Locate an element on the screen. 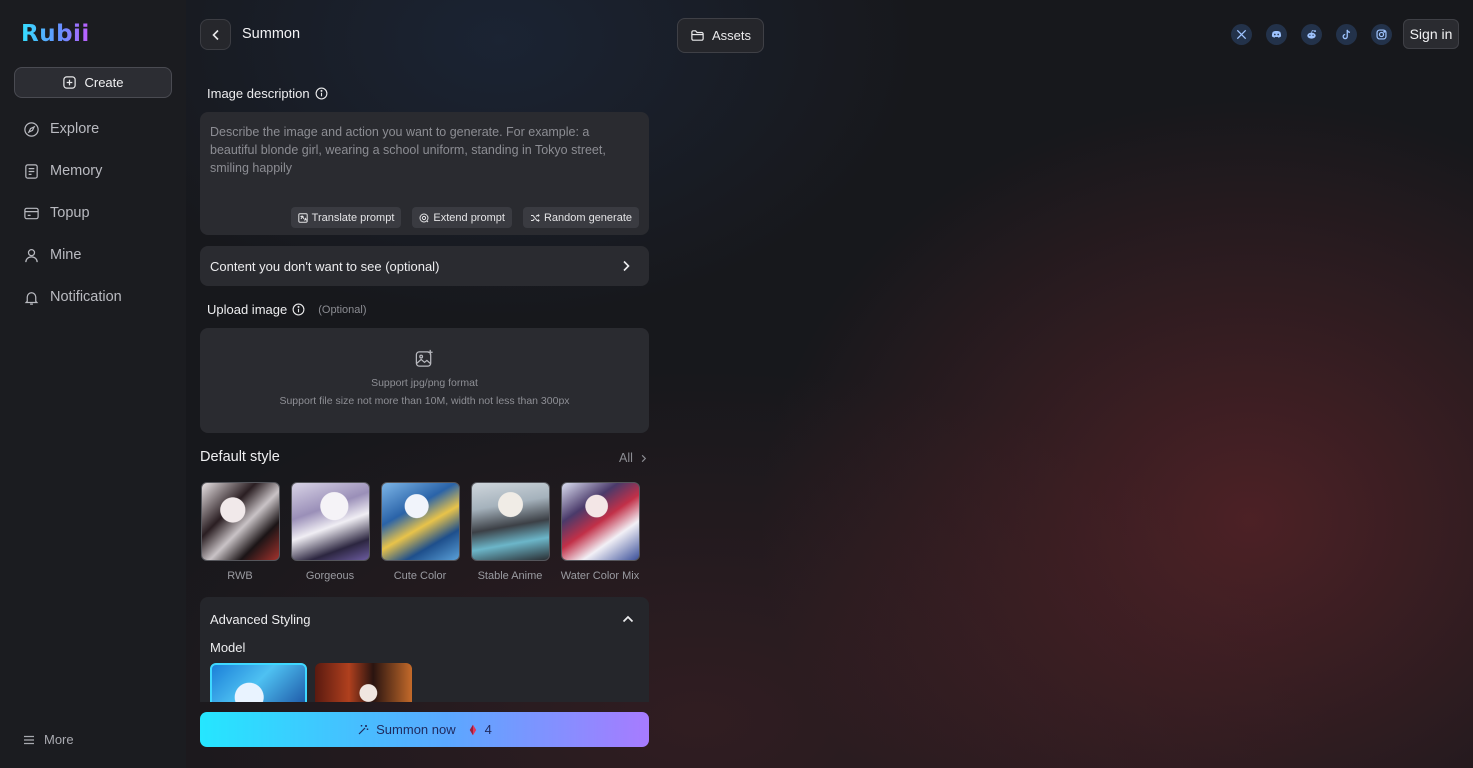 This screenshot has width=1473, height=768. instagram-icon is located at coordinates (1381, 34).